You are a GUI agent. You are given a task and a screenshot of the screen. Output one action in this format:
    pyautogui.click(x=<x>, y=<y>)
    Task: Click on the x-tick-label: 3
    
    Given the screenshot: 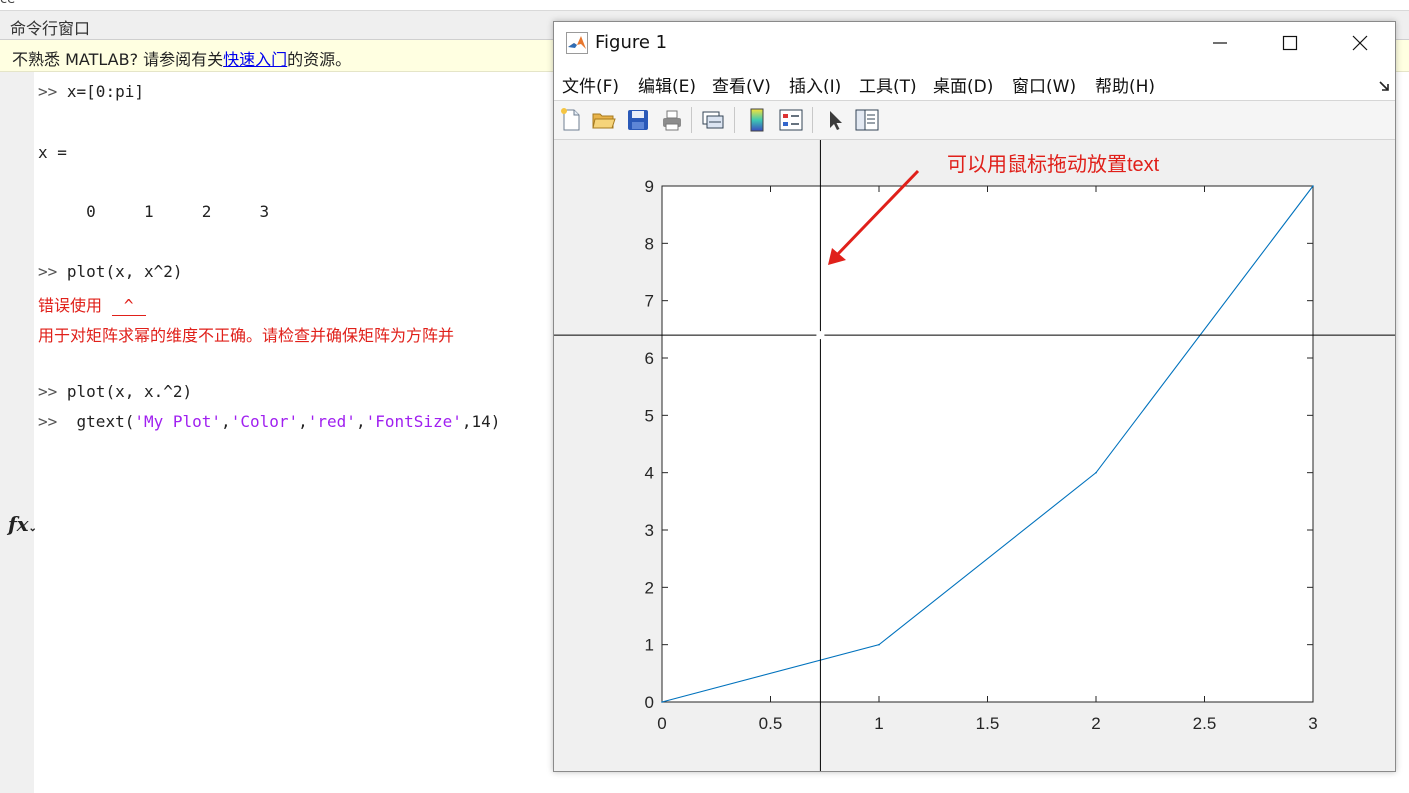 What is the action you would take?
    pyautogui.click(x=1312, y=723)
    